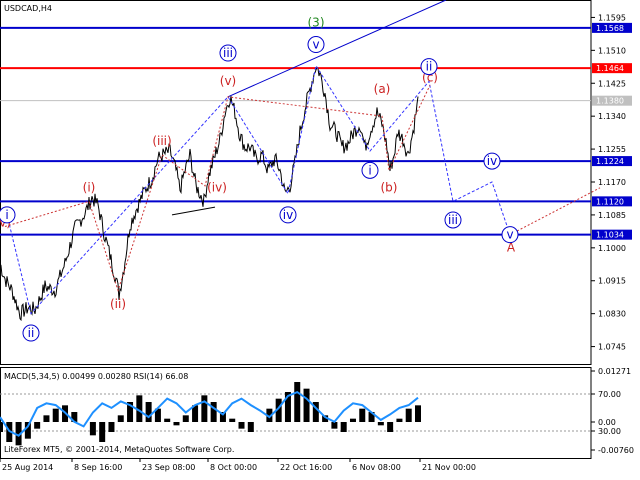  What do you see at coordinates (118, 304) in the screenshot?
I see `wave-label-red: (ii)` at bounding box center [118, 304].